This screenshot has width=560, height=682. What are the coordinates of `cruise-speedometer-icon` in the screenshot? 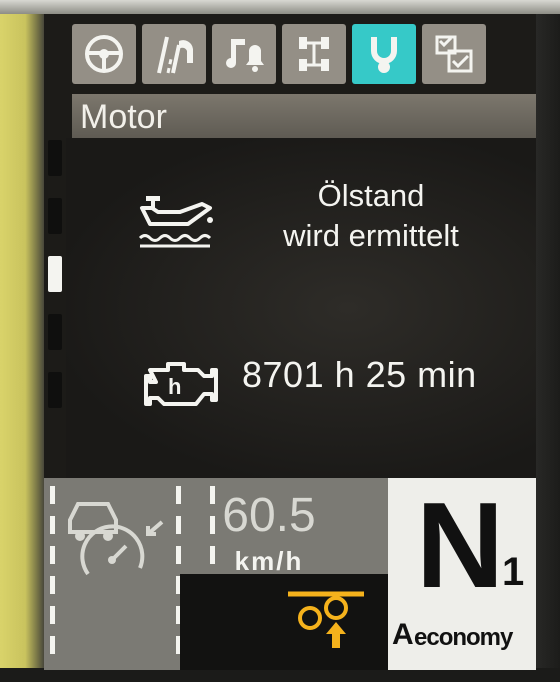 It's located at (116, 539).